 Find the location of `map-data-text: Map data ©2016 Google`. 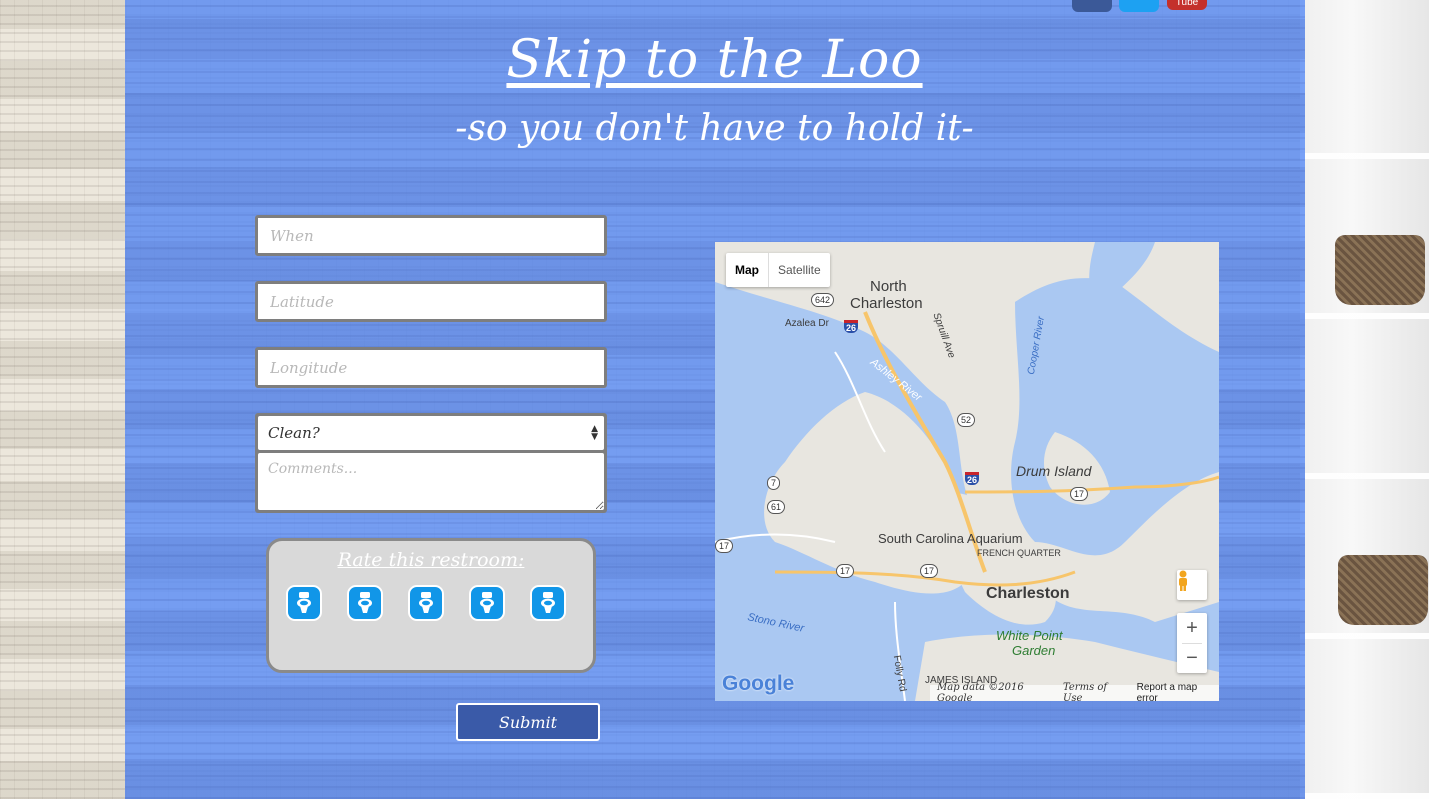

map-data-text: Map data ©2016 Google is located at coordinates (980, 691).